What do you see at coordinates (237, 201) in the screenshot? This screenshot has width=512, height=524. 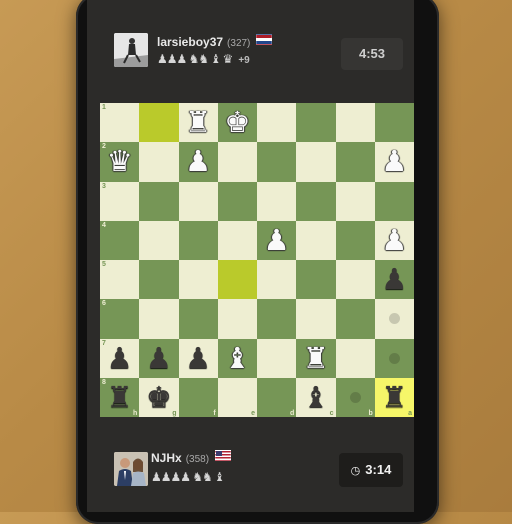 I see `square-e3` at bounding box center [237, 201].